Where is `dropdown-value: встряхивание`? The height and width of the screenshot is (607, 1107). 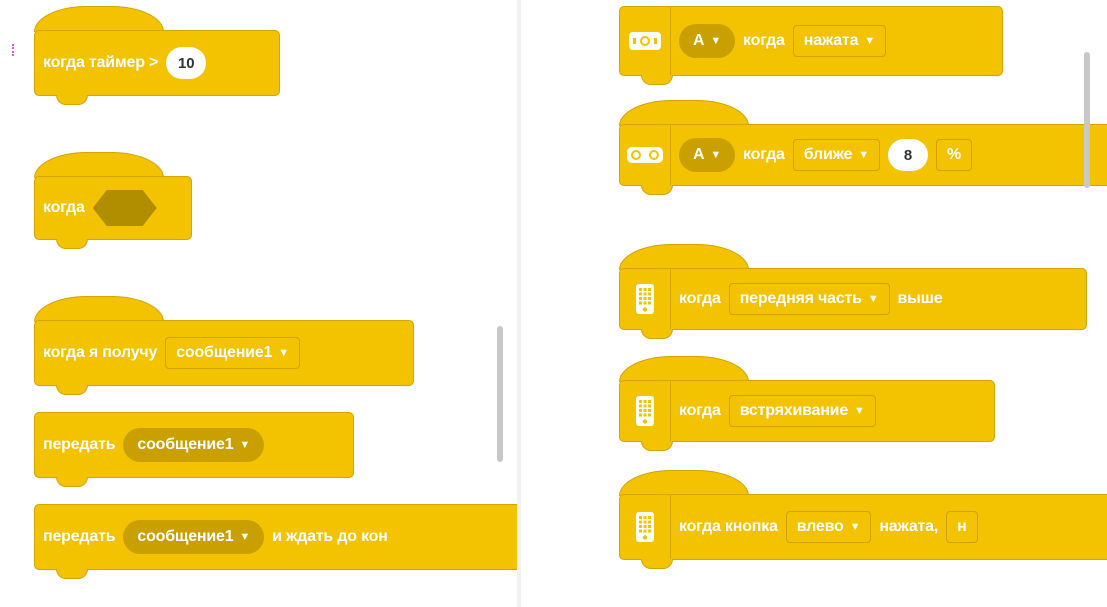 dropdown-value: встряхивание is located at coordinates (794, 410).